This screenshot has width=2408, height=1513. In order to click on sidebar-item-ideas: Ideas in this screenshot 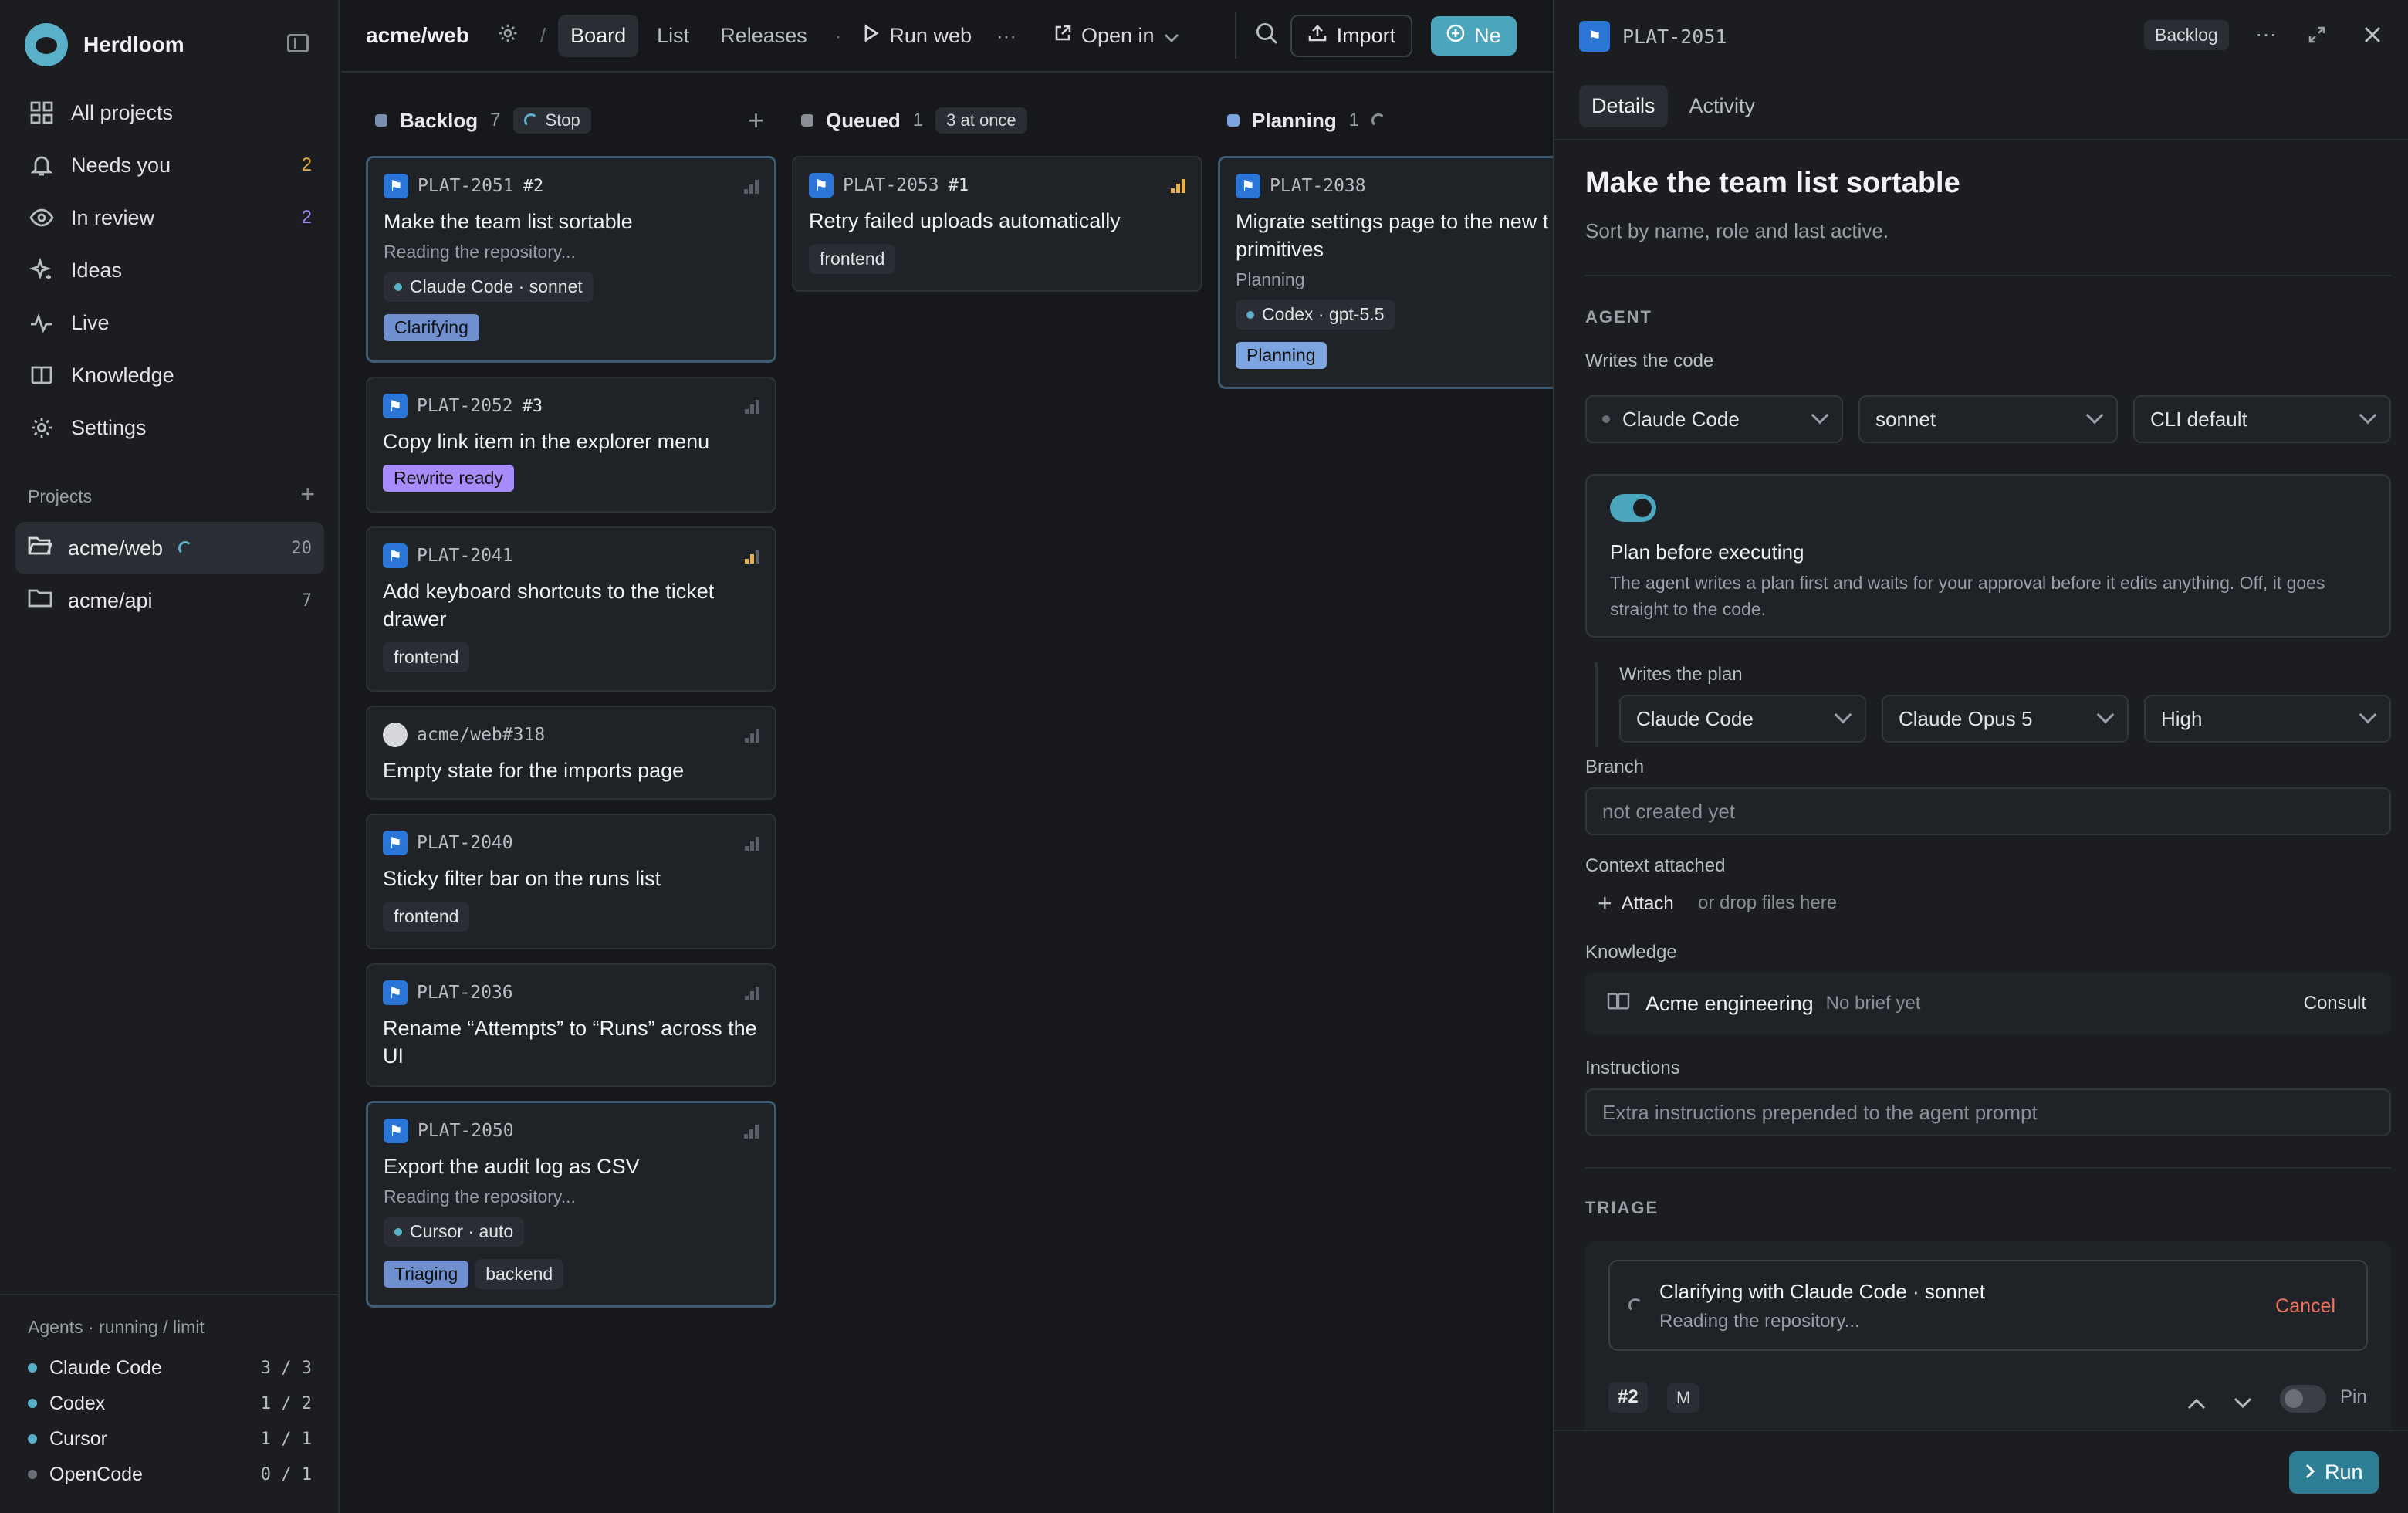, I will do `click(169, 270)`.